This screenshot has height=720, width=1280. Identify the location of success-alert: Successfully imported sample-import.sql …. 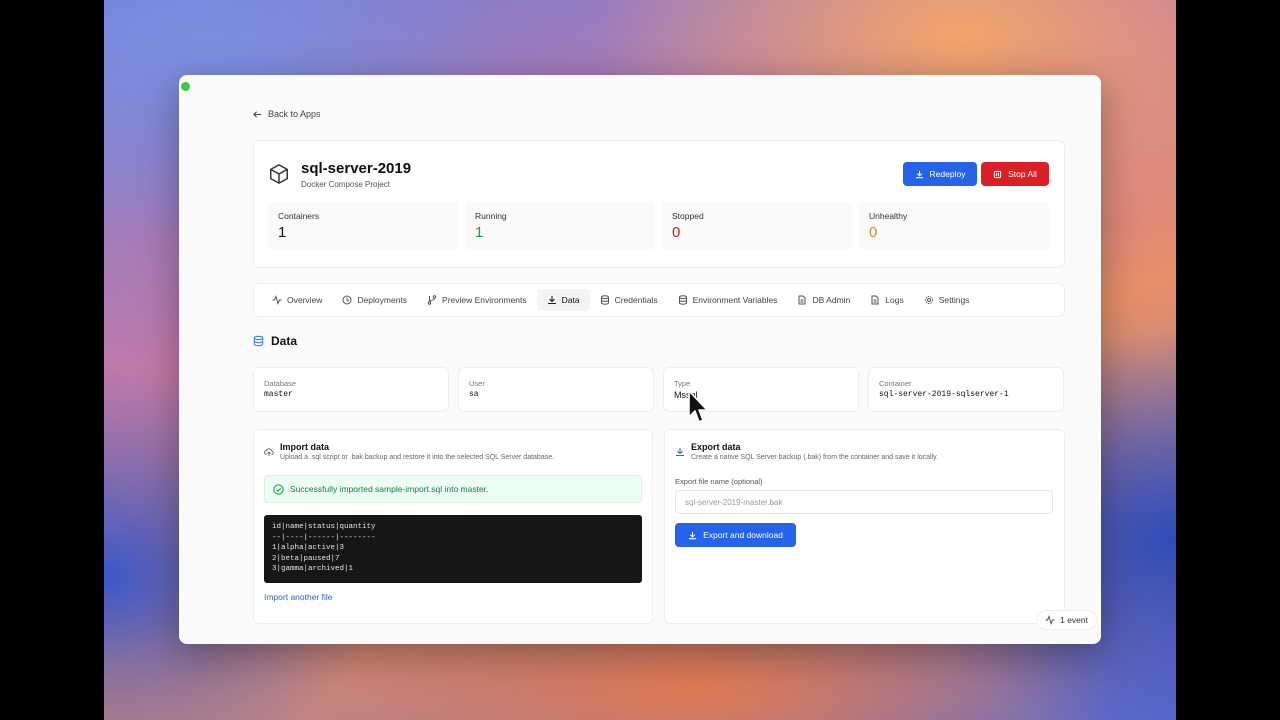
(453, 489).